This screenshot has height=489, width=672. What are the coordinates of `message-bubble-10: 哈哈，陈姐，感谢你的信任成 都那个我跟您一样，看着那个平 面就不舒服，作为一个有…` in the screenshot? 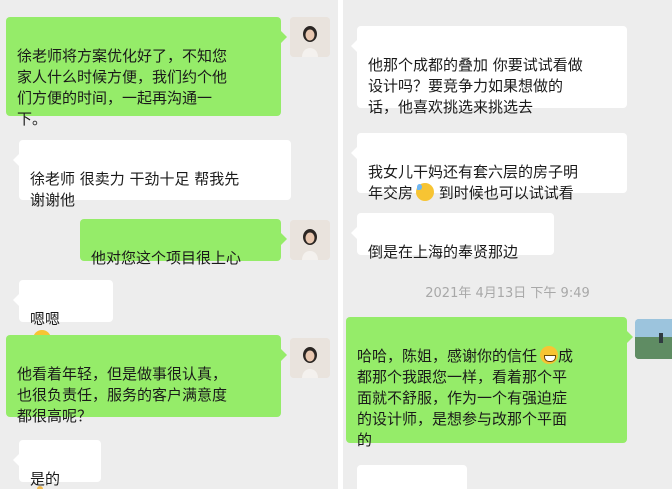 It's located at (489, 383).